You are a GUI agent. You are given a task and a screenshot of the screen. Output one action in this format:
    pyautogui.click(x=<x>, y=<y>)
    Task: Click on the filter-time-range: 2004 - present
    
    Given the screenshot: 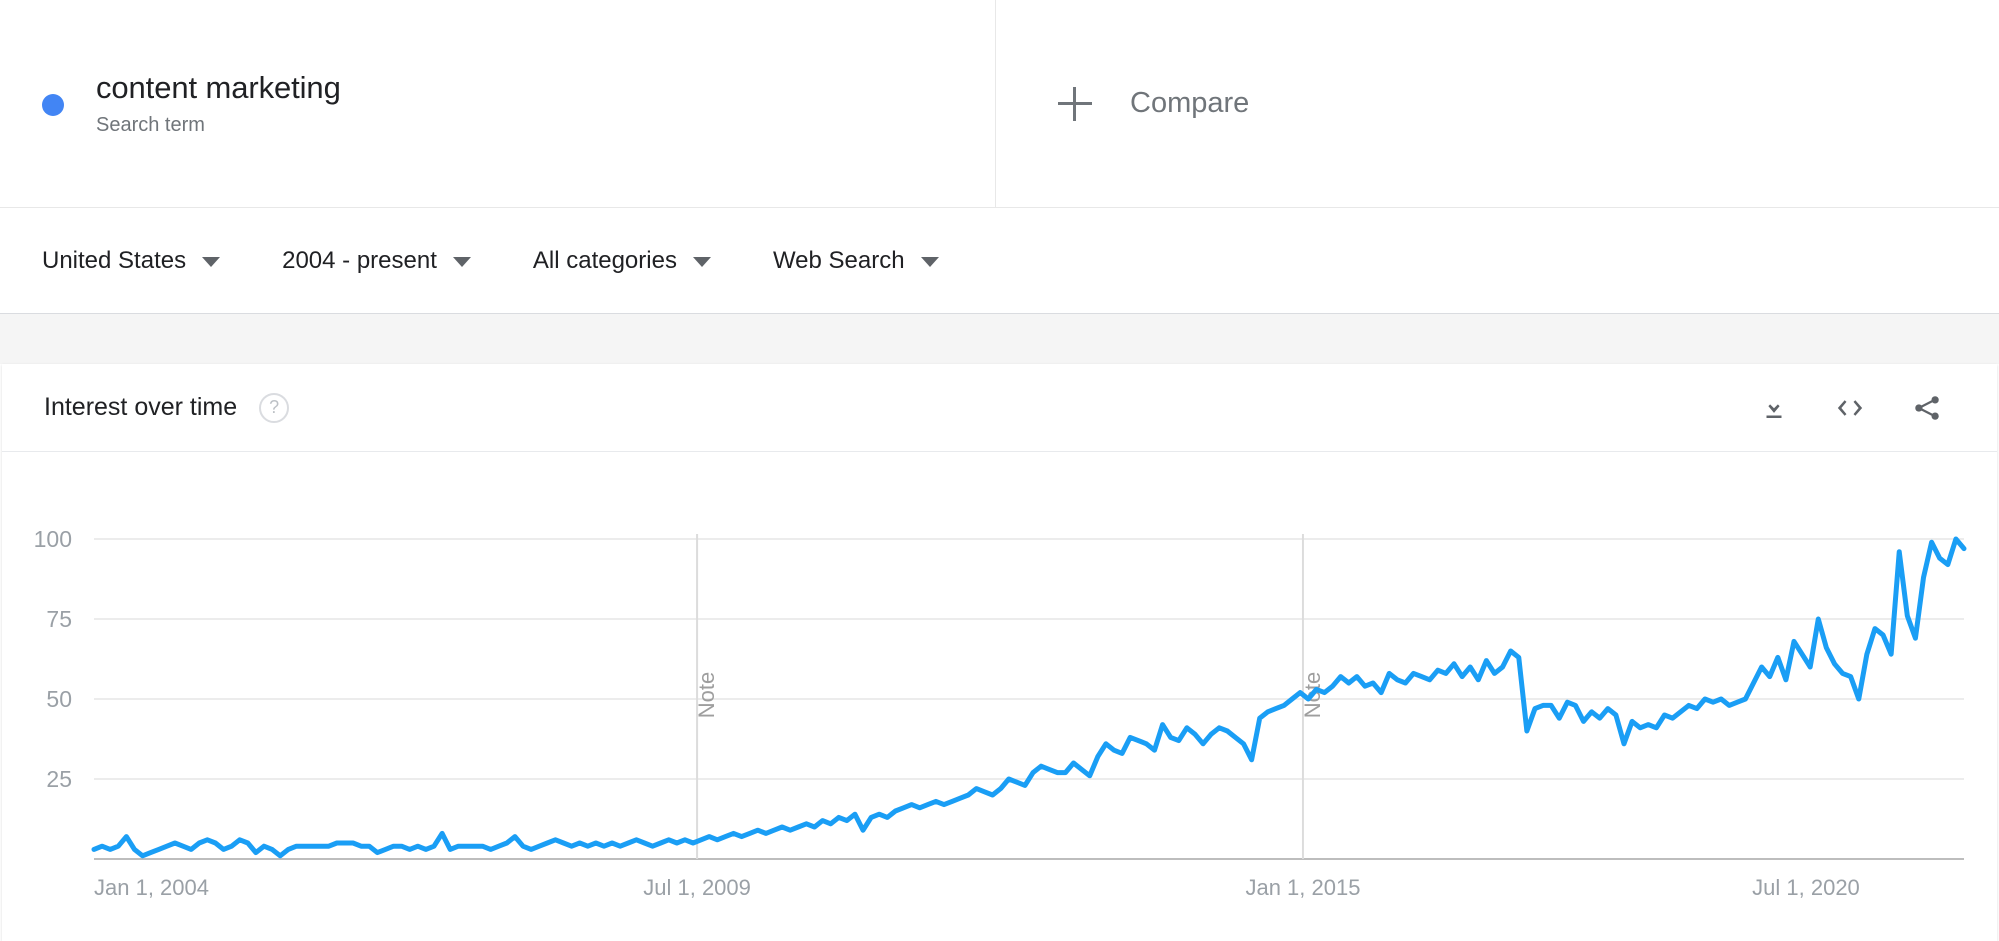 What is the action you would take?
    pyautogui.click(x=376, y=261)
    